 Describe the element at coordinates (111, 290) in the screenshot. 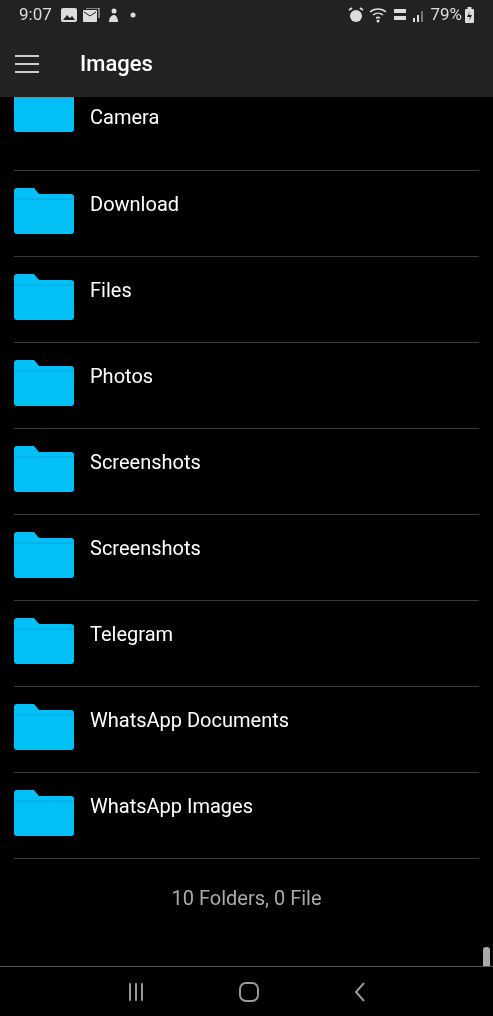

I see `folder-name: Files` at that location.